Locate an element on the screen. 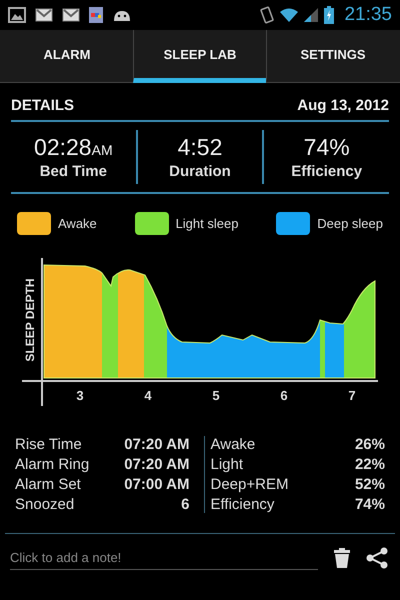 The image size is (400, 600). stat-name: Snoozed is located at coordinates (44, 504).